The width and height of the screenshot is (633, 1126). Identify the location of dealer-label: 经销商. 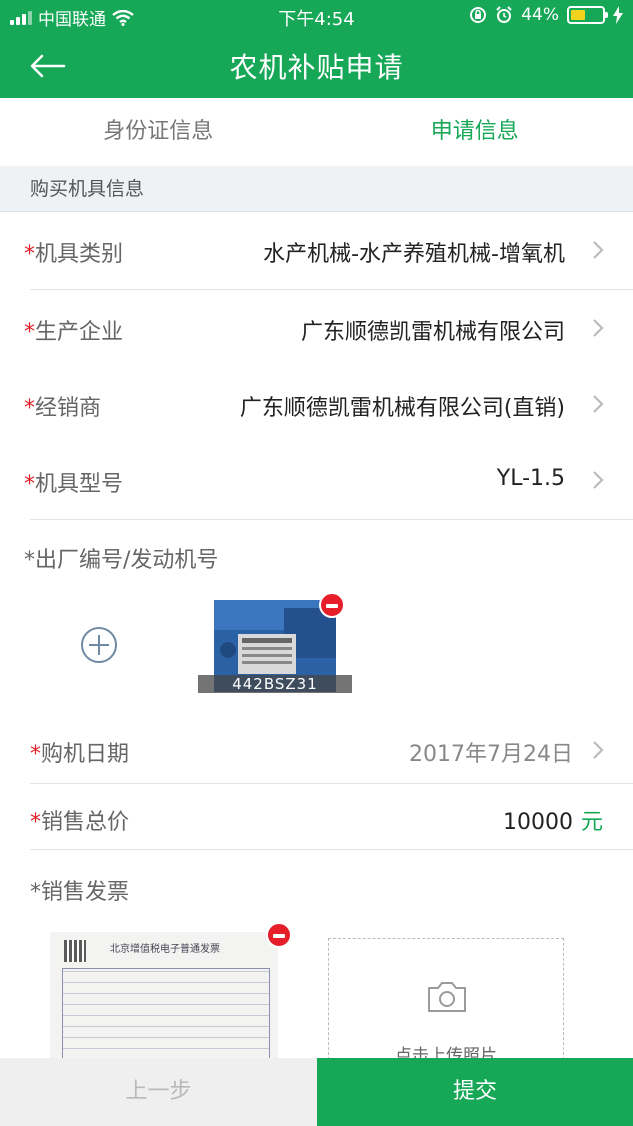
(68, 408).